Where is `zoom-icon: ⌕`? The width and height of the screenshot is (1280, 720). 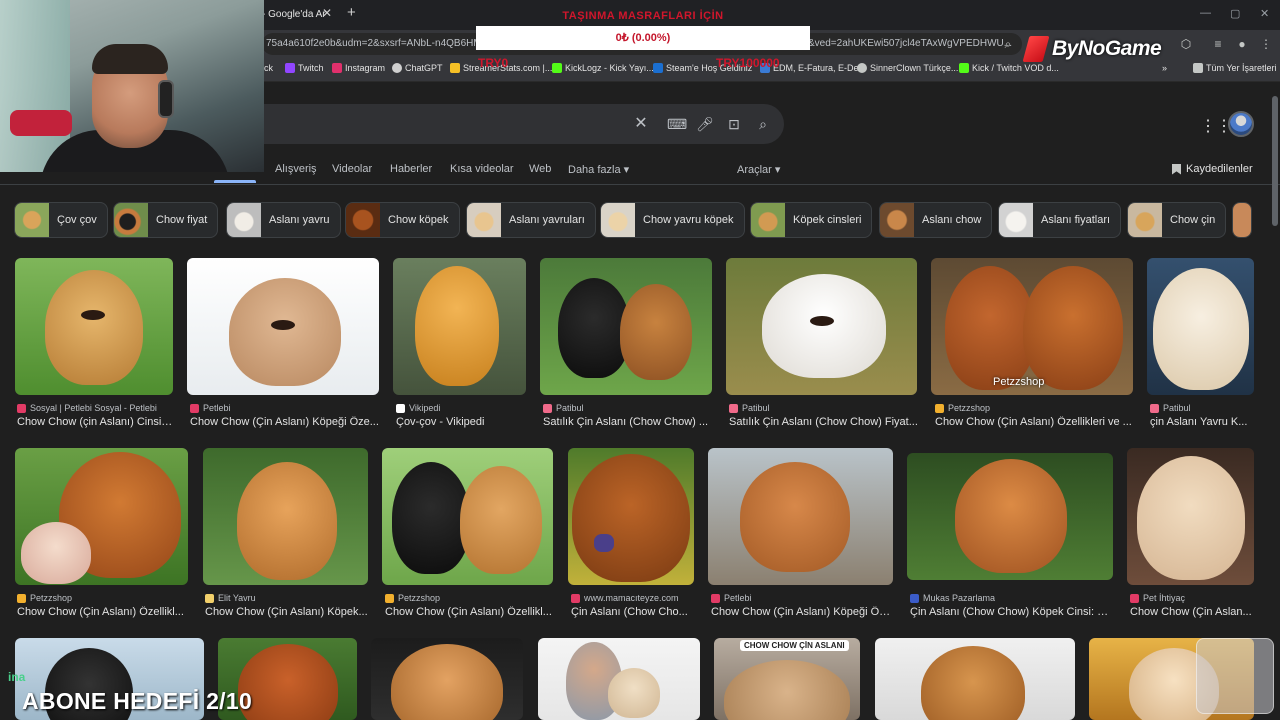
zoom-icon: ⌕ is located at coordinates (1008, 44).